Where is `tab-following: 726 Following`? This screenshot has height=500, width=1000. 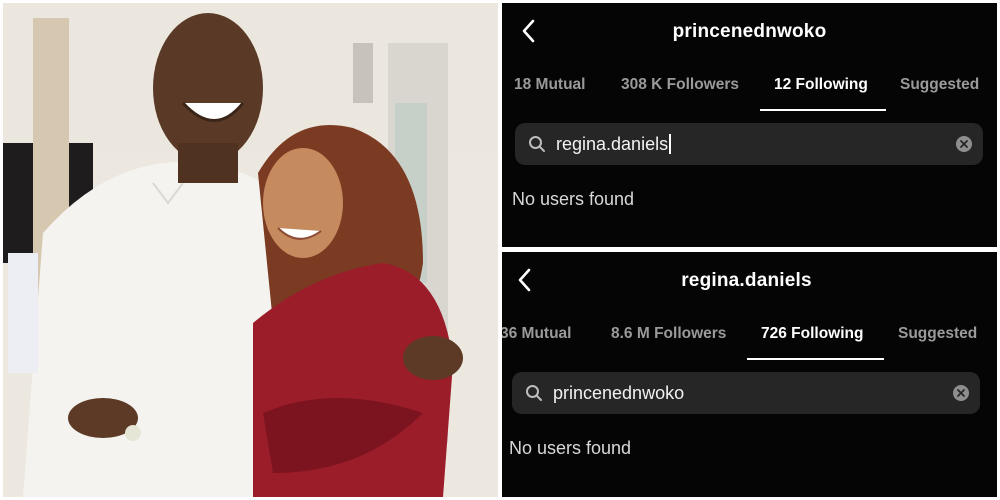
tab-following: 726 Following is located at coordinates (812, 340).